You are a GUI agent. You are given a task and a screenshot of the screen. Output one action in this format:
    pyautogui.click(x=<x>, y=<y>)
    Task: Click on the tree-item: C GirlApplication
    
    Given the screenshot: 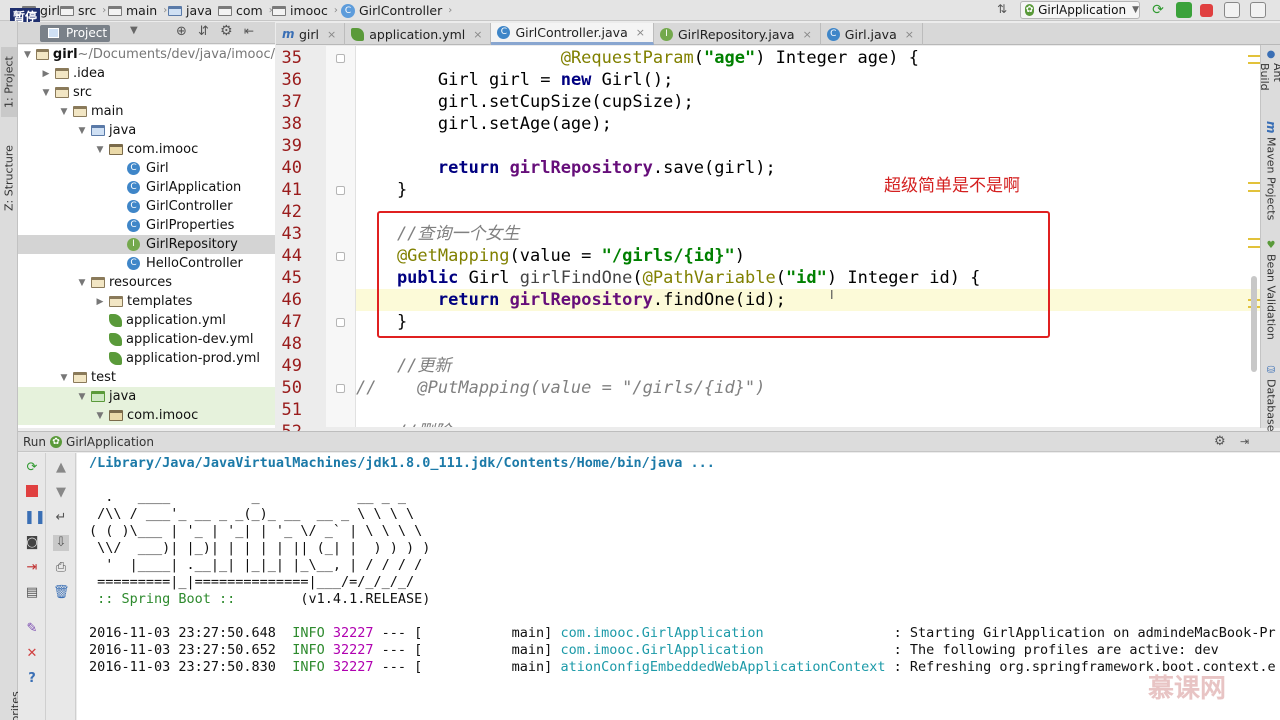 What is the action you would take?
    pyautogui.click(x=146, y=187)
    